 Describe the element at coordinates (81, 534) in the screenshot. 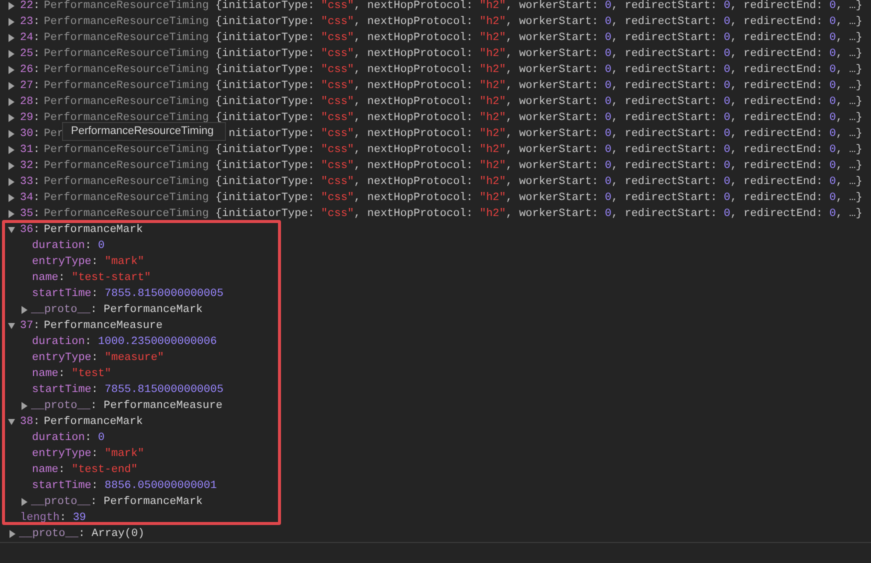

I see `property-line: __proto__: Array(0)` at that location.